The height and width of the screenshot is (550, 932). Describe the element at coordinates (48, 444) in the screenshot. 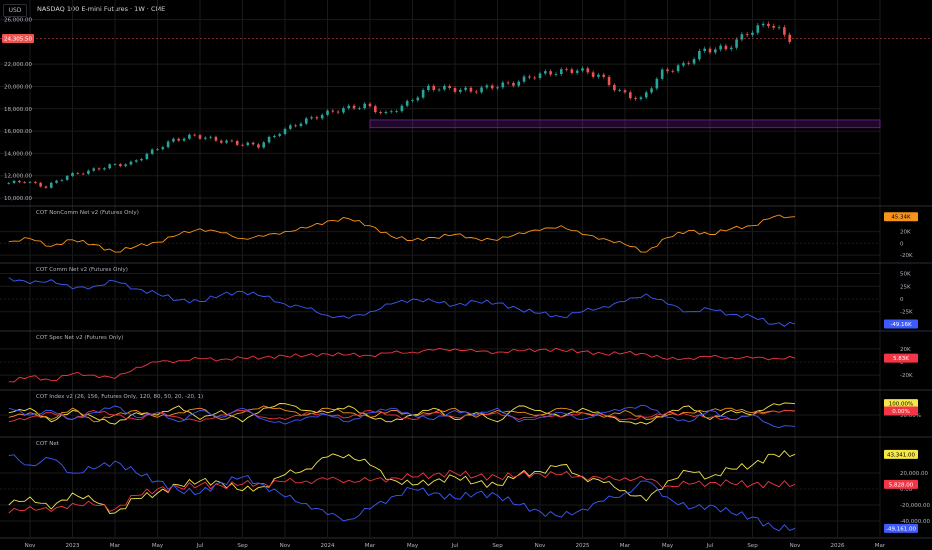

I see `indicator-title: COT Net` at that location.